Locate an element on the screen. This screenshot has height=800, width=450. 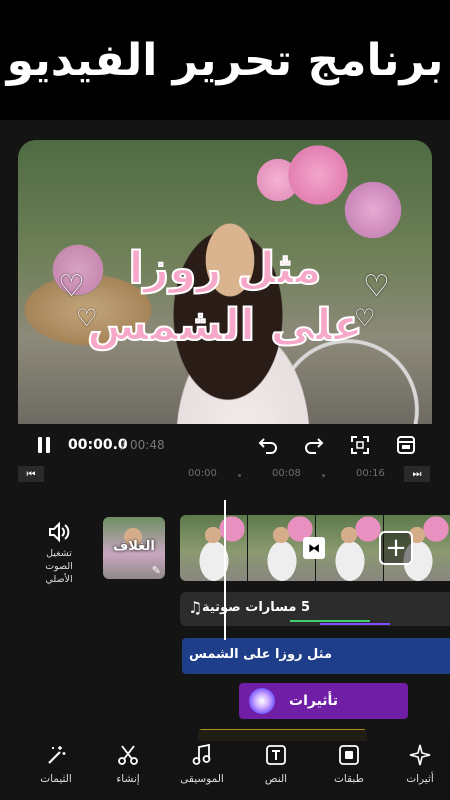
toolbar-item-label: الثيمات is located at coordinates (56, 779).